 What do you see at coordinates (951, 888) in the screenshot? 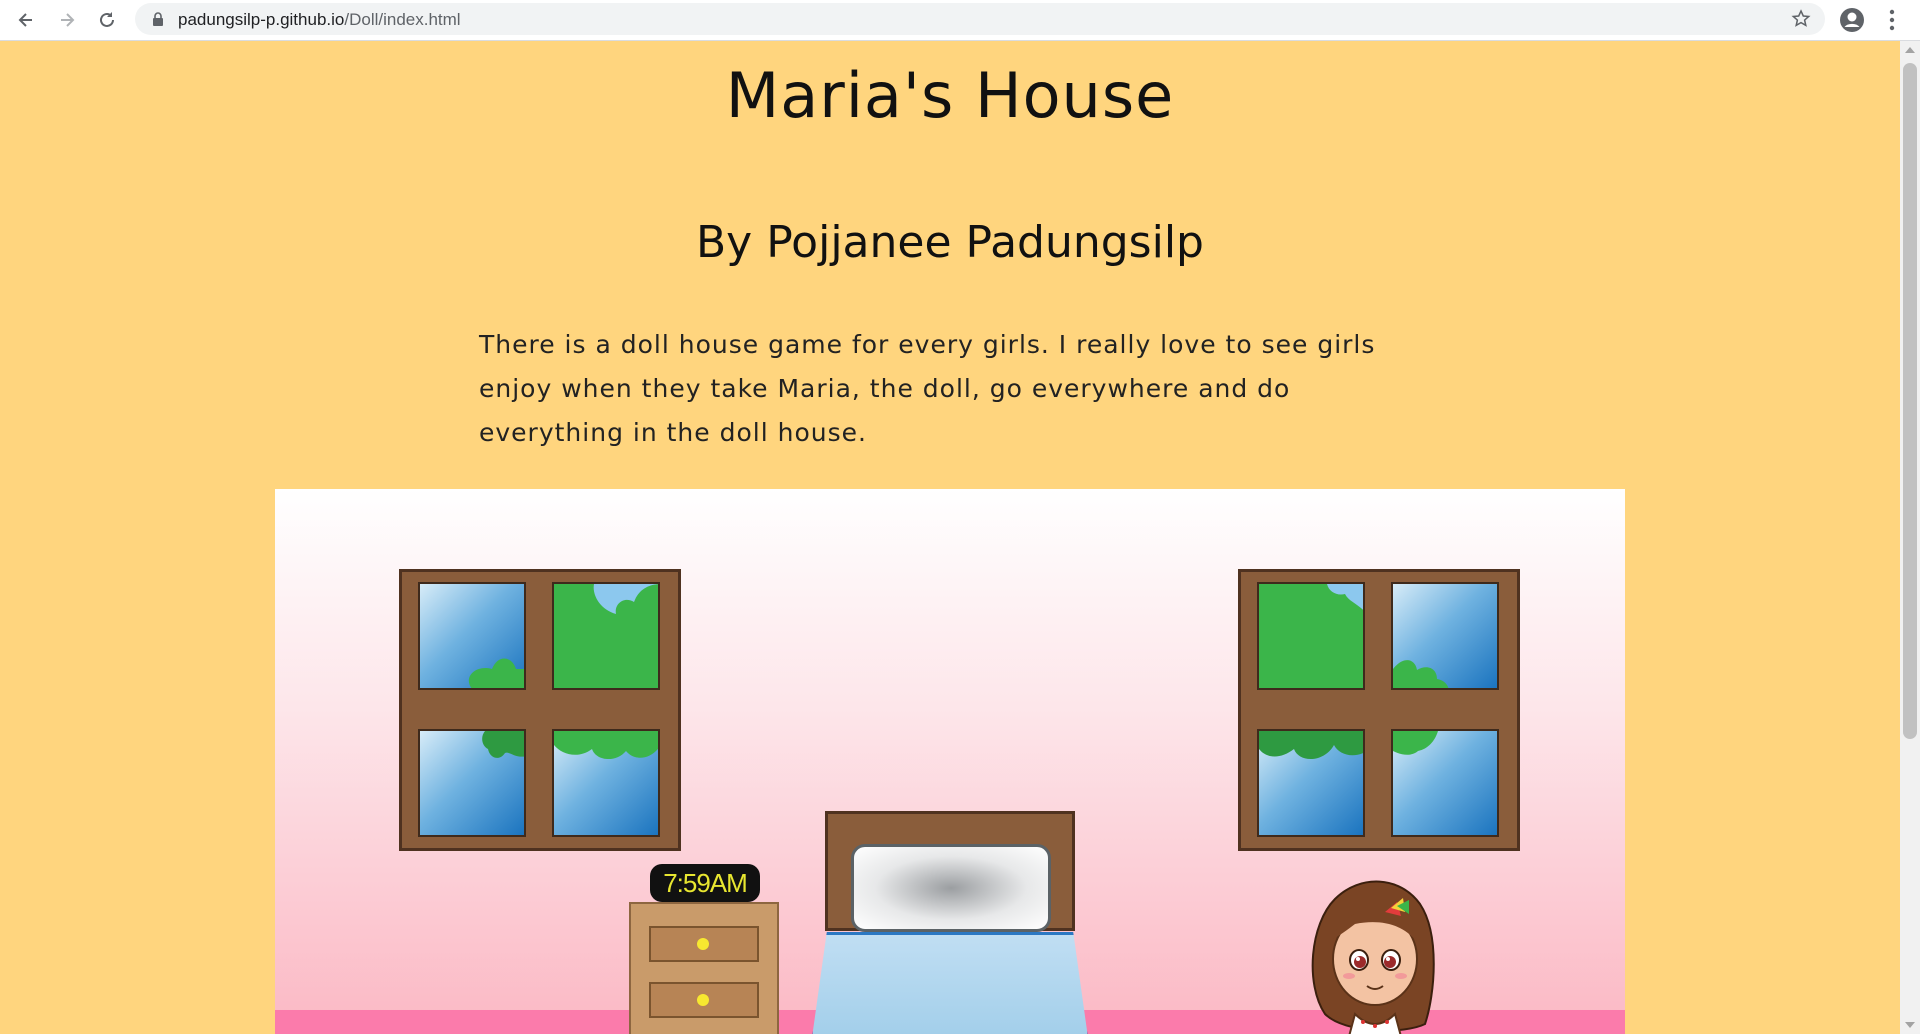
I see `bed-pillow` at bounding box center [951, 888].